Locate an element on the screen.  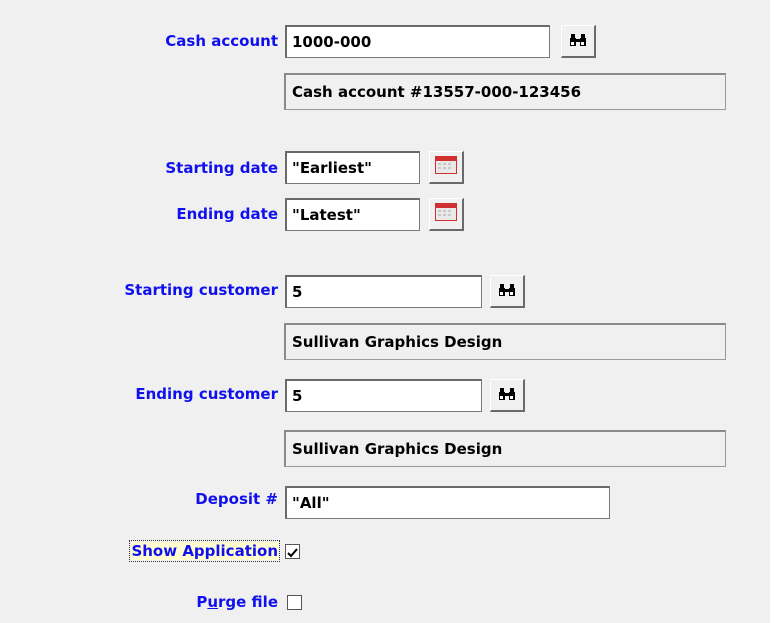
starting-customer-lookup-button is located at coordinates (507, 291).